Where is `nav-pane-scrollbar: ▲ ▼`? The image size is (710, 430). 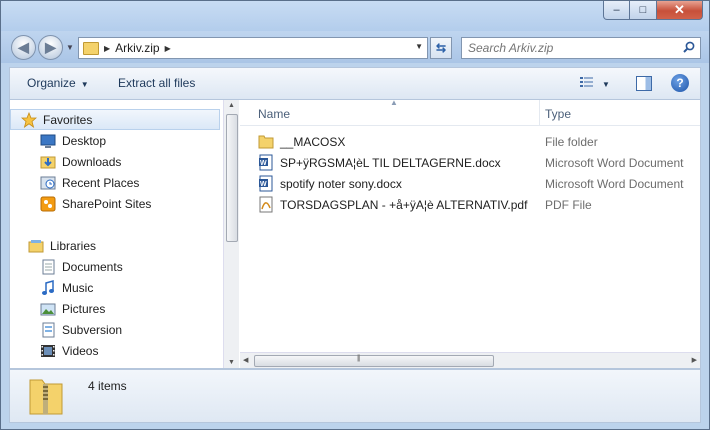
nav-pane-scrollbar: ▲ ▼ is located at coordinates (231, 234).